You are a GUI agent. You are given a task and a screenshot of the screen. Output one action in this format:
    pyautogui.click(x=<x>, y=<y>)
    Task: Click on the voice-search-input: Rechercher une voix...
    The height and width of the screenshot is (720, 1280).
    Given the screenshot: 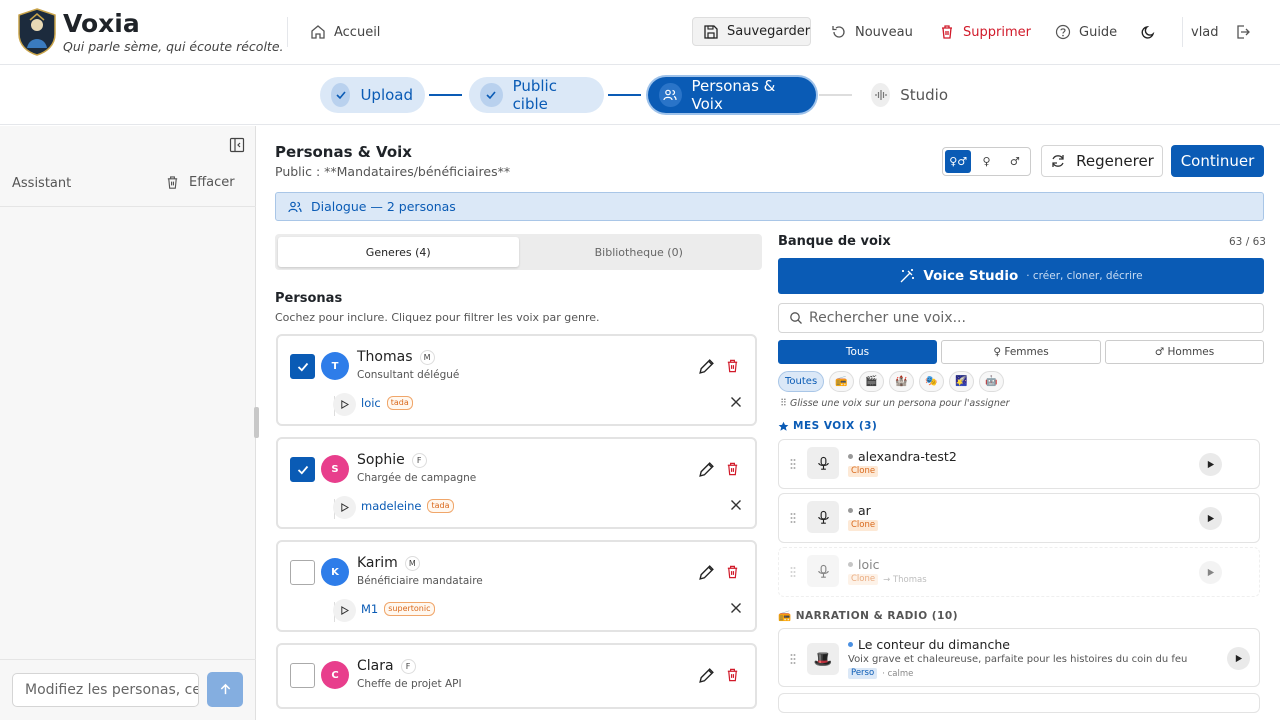 What is the action you would take?
    pyautogui.click(x=1021, y=318)
    